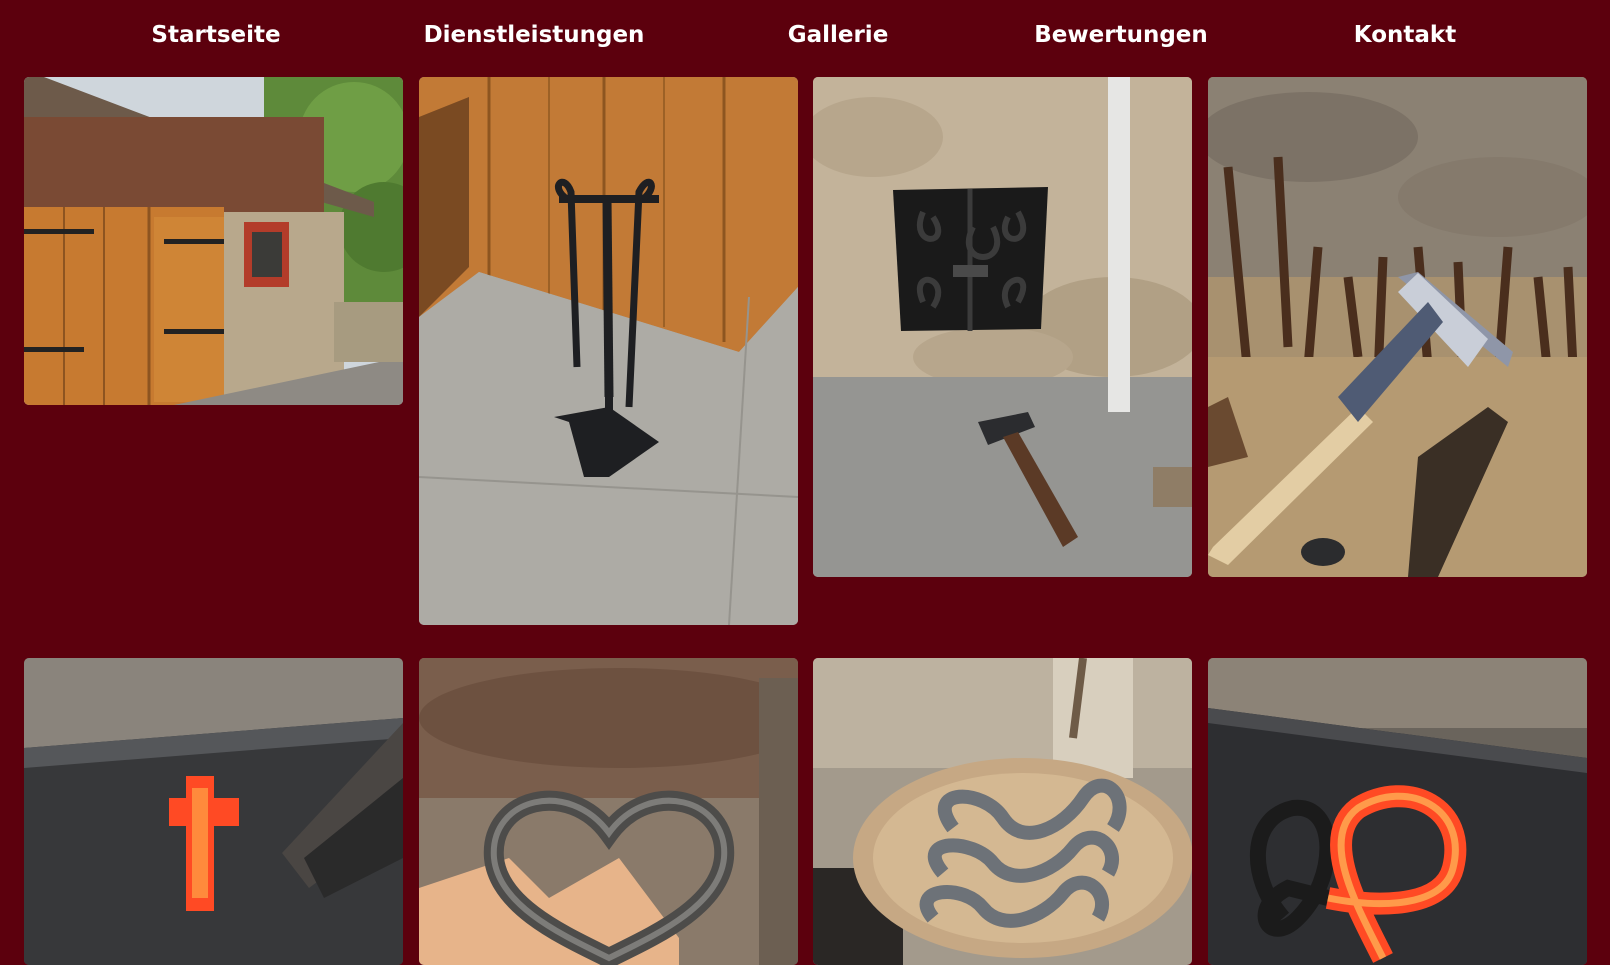 This screenshot has height=965, width=1610. Describe the element at coordinates (534, 35) in the screenshot. I see `nav-item-dienstleistungen: Dienstleistungen` at that location.